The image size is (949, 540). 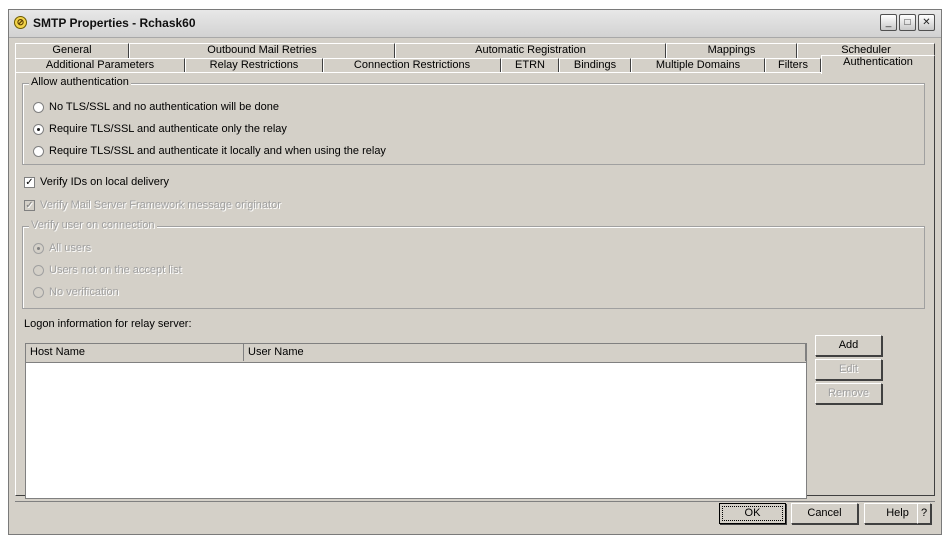 What do you see at coordinates (848, 393) in the screenshot?
I see `remove-button: Remove` at bounding box center [848, 393].